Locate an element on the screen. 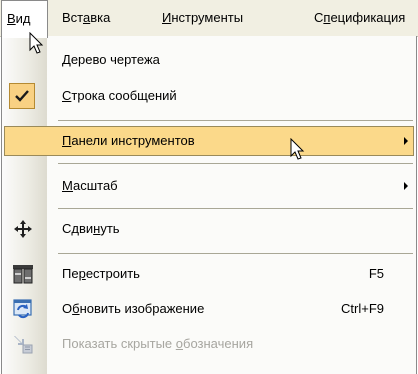 The width and height of the screenshot is (418, 374). menu-item-toolbars: Панели инструментов is located at coordinates (209, 141).